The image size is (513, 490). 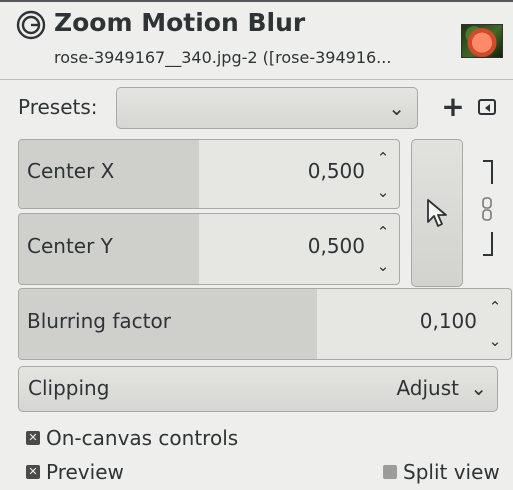 What do you see at coordinates (487, 107) in the screenshot?
I see `presets-menu-icon` at bounding box center [487, 107].